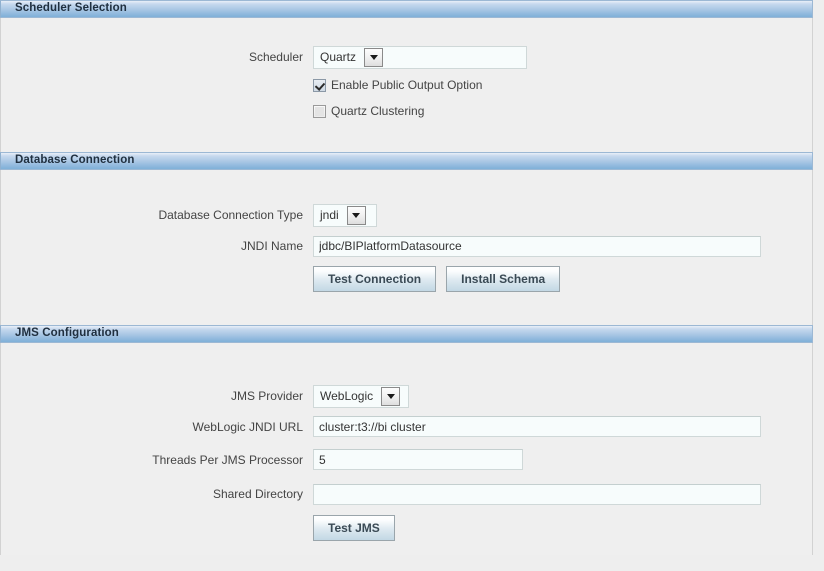  I want to click on enable-public-output-checkbox-row: Enable Public Output Option, so click(397, 85).